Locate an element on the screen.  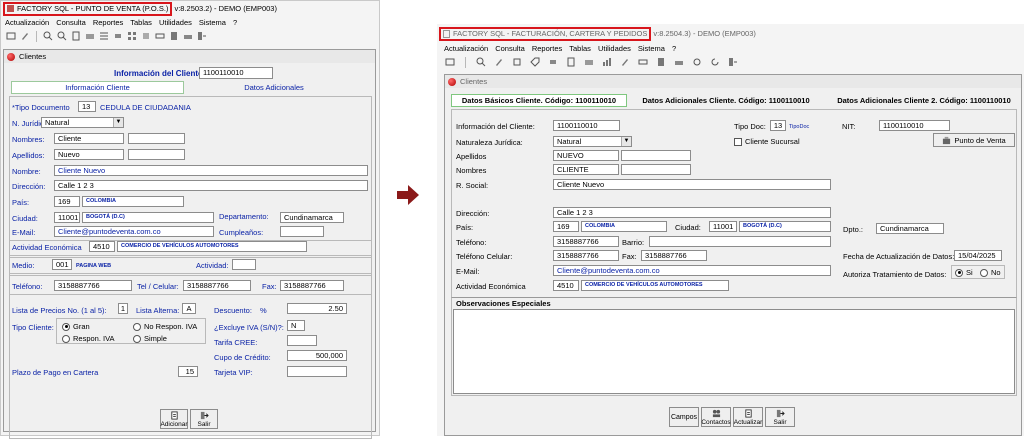
search-icon is located at coordinates (48, 36).